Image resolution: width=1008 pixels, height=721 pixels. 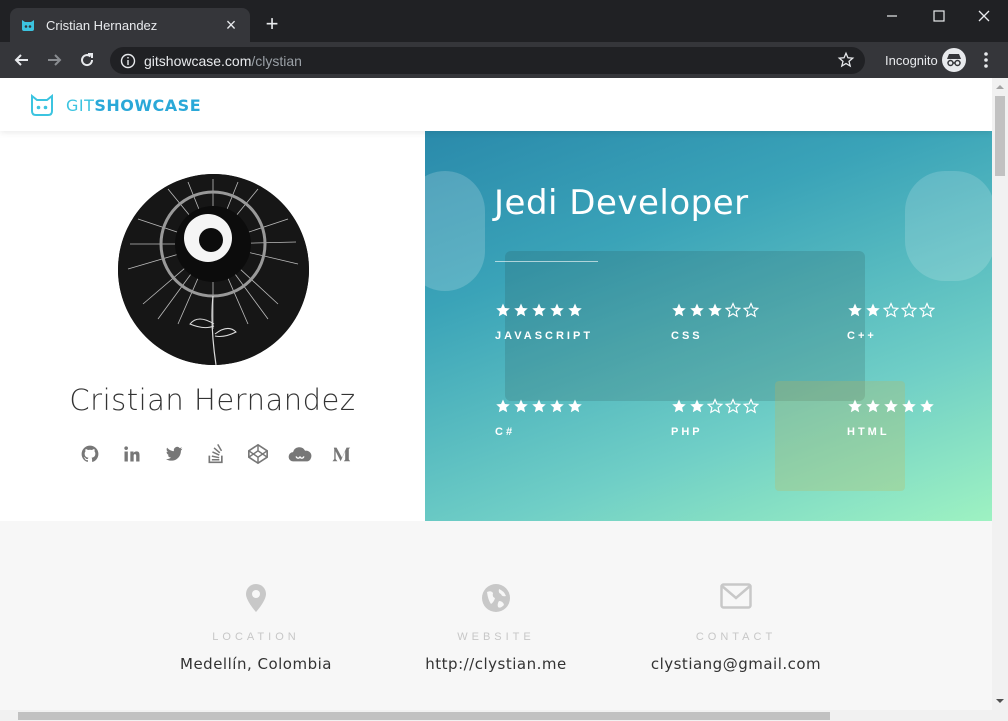 What do you see at coordinates (846, 60) in the screenshot?
I see `bookmark-star-icon` at bounding box center [846, 60].